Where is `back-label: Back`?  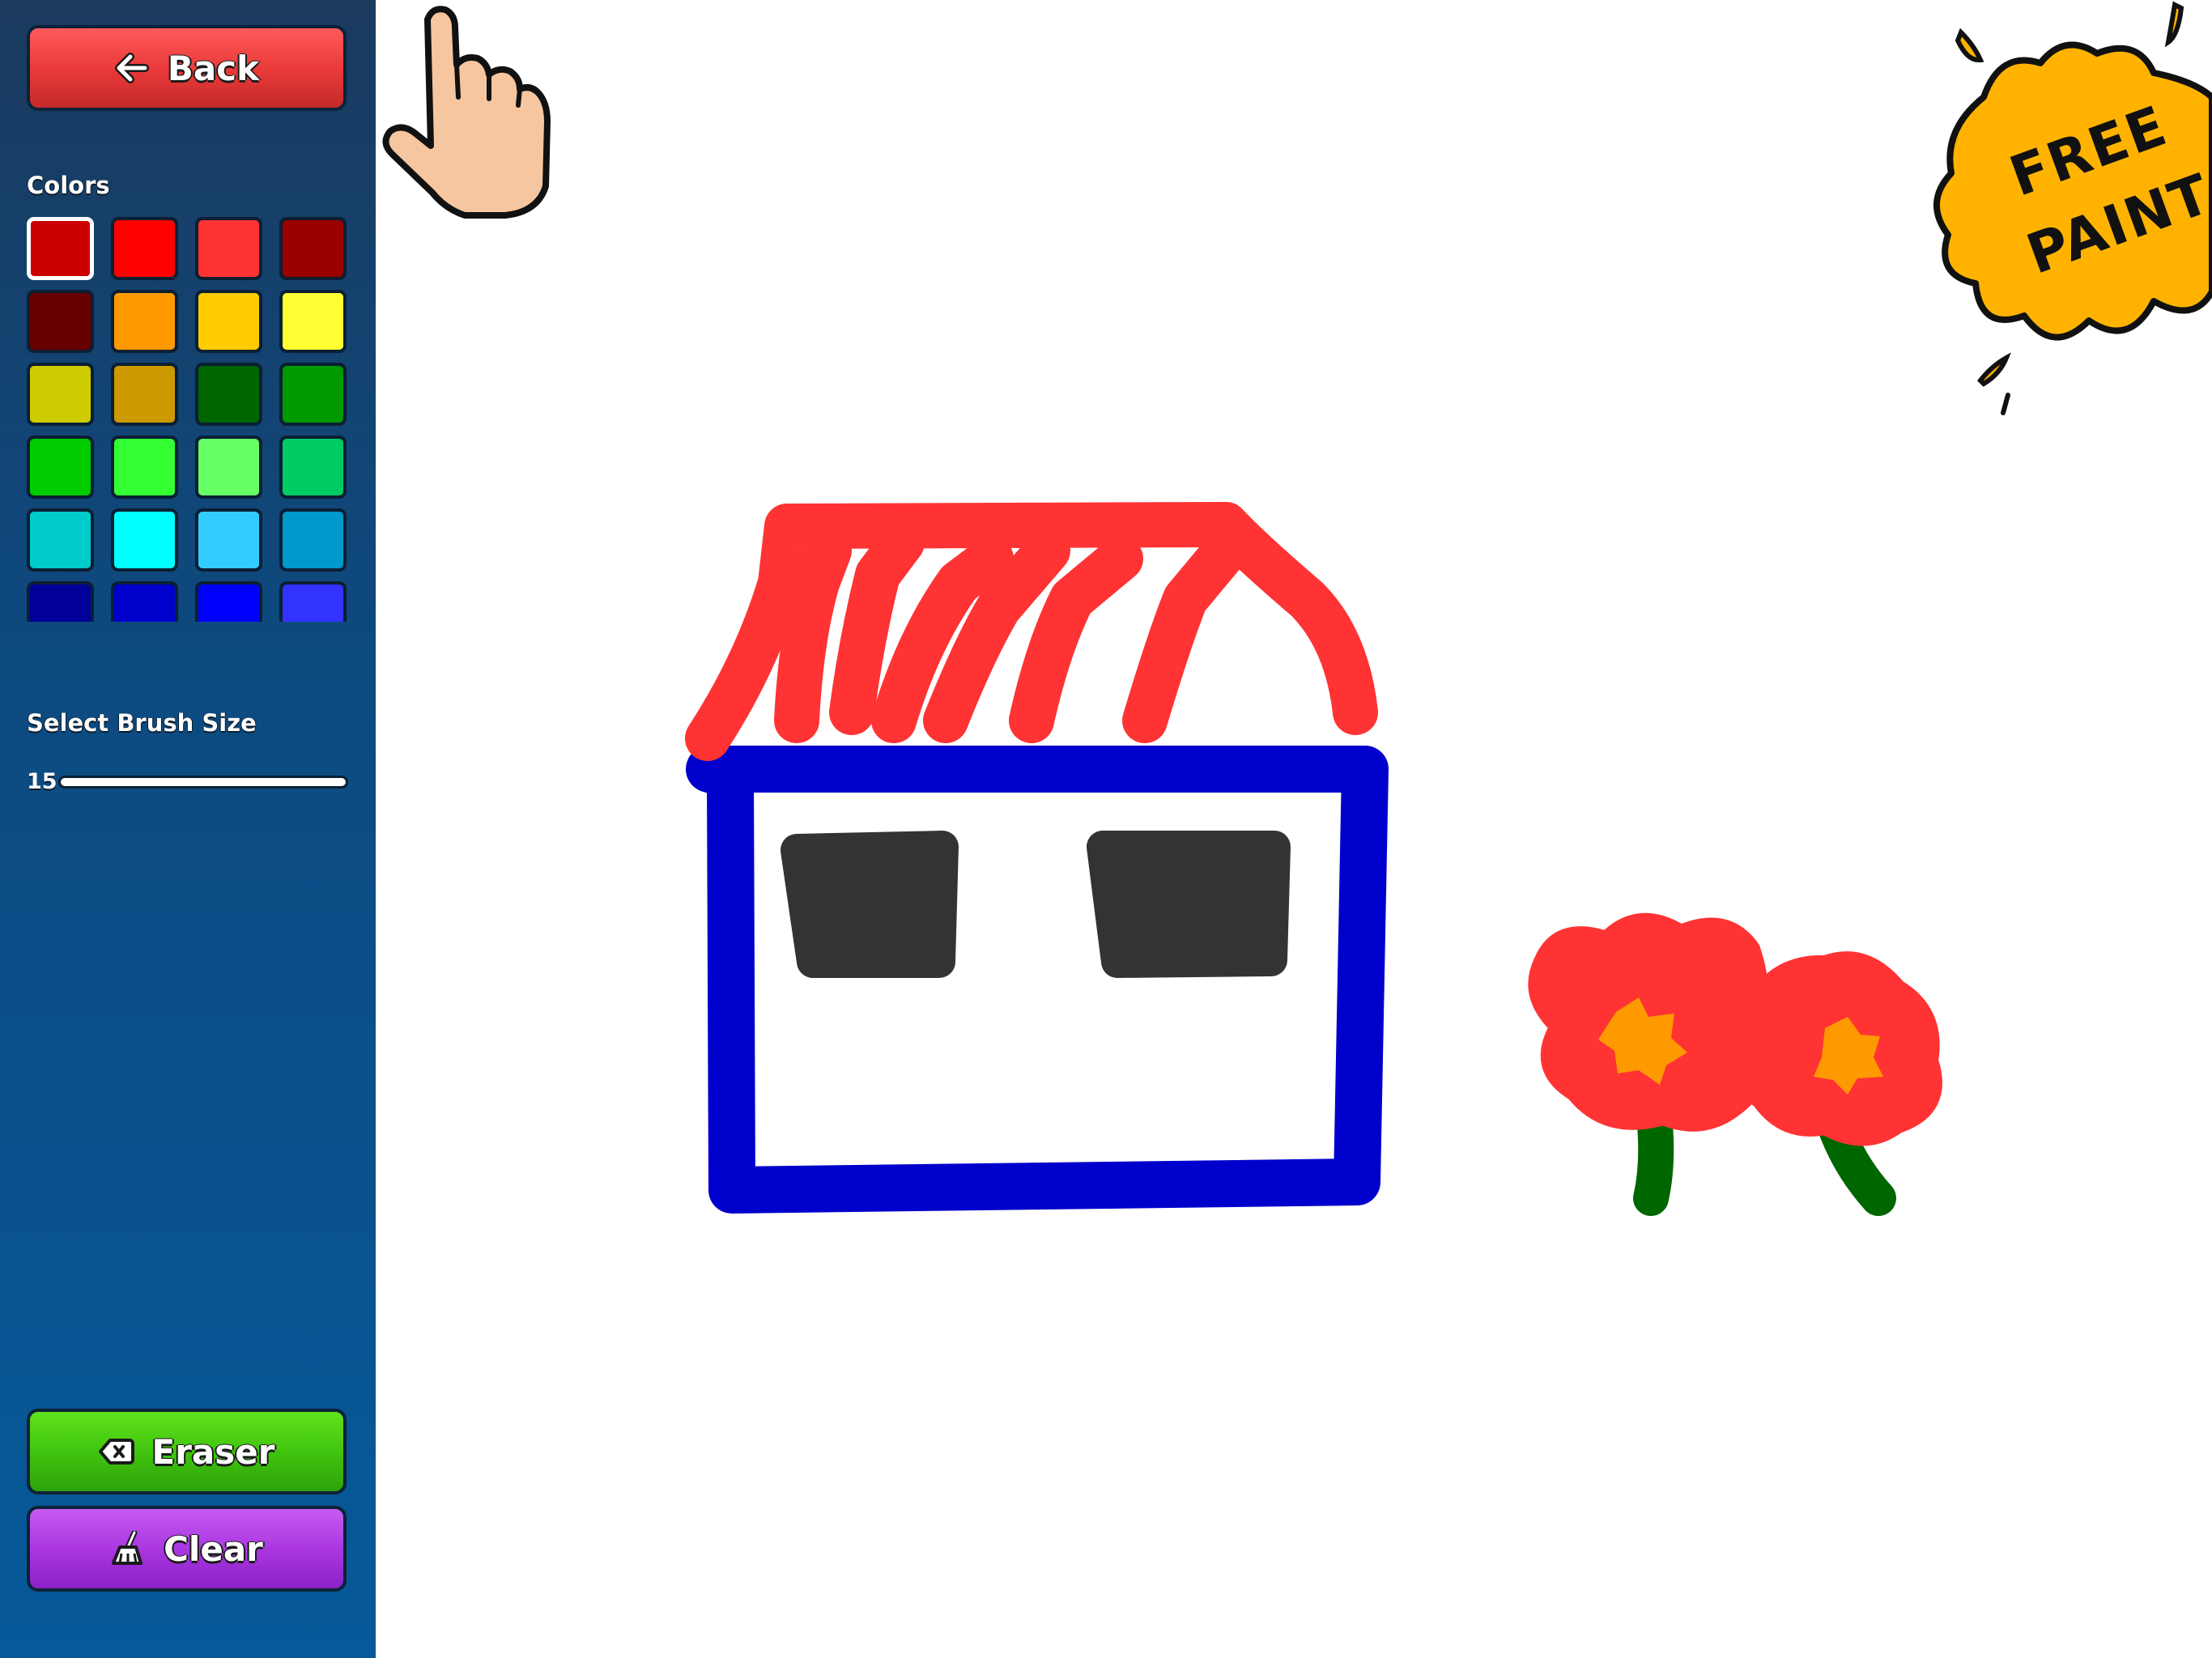
back-label: Back is located at coordinates (213, 68).